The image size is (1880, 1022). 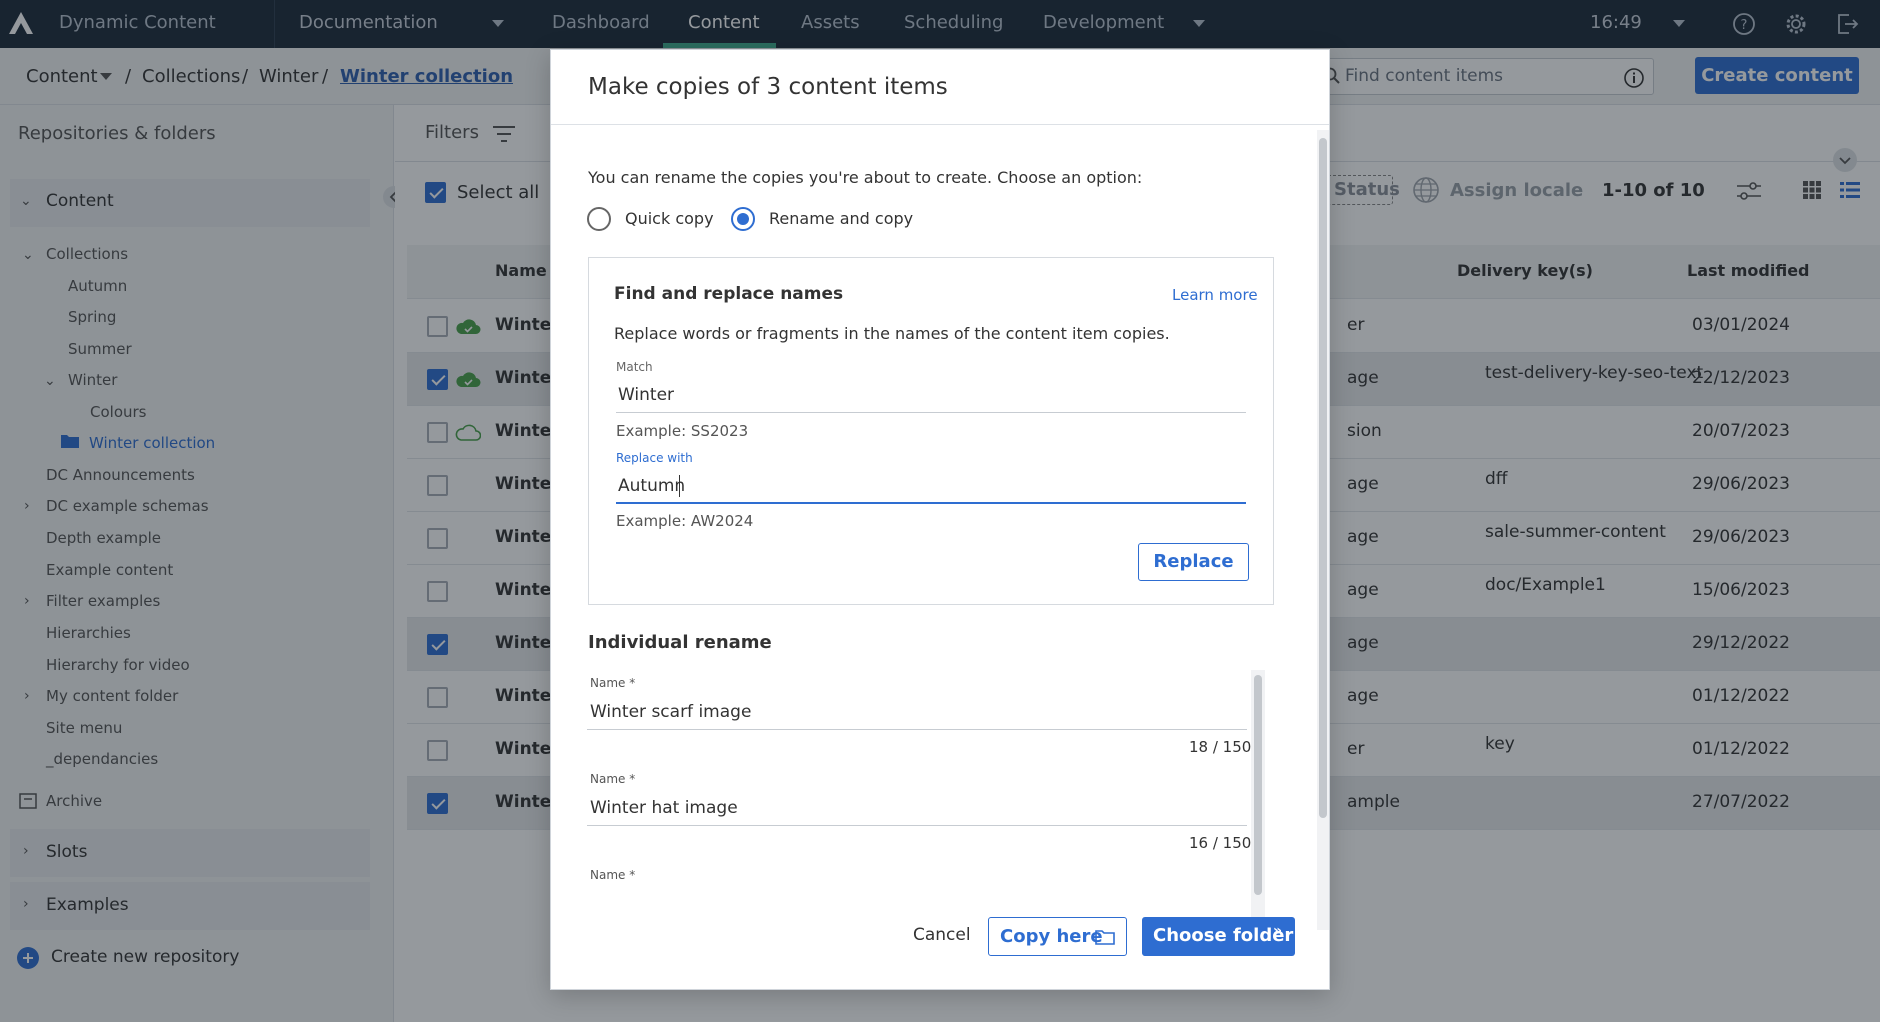 What do you see at coordinates (1215, 295) in the screenshot?
I see `learn-more-link: Learn more` at bounding box center [1215, 295].